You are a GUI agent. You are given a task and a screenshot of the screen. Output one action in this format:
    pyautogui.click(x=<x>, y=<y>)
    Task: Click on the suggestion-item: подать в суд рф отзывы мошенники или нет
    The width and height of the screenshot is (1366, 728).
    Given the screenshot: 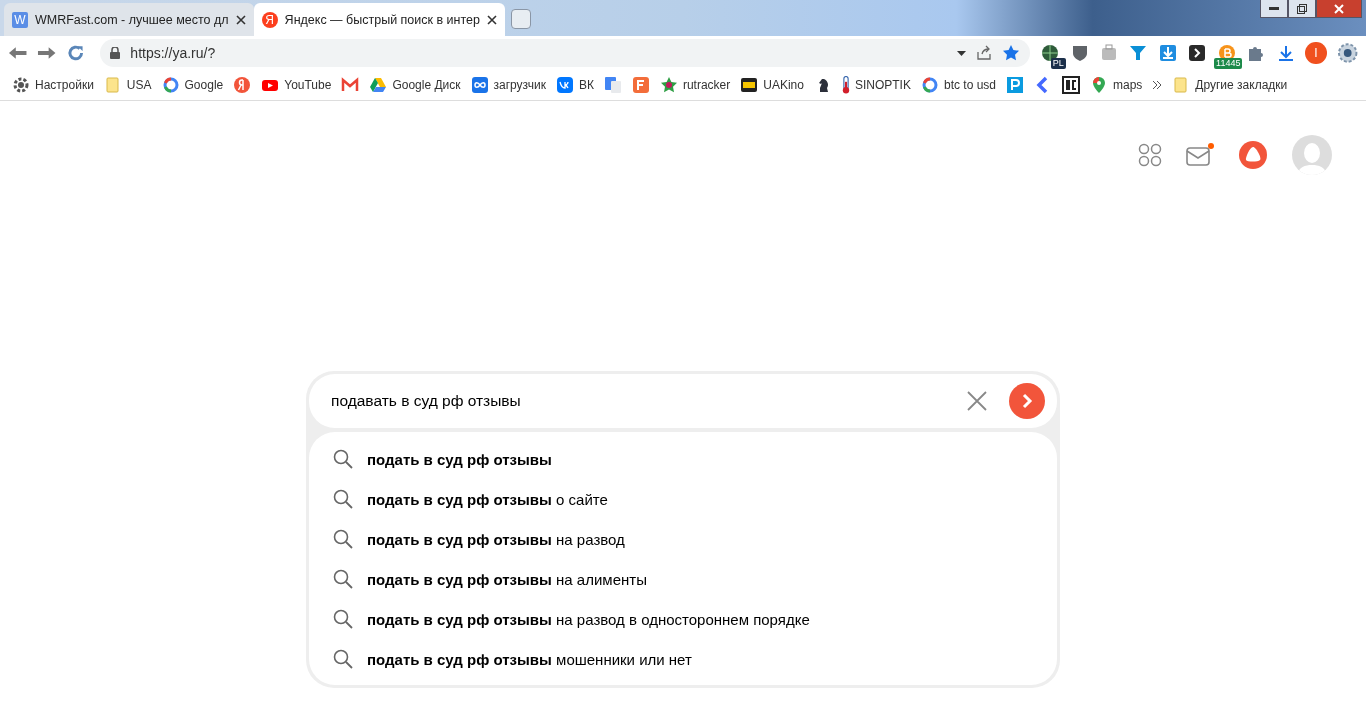 What is the action you would take?
    pyautogui.click(x=529, y=659)
    